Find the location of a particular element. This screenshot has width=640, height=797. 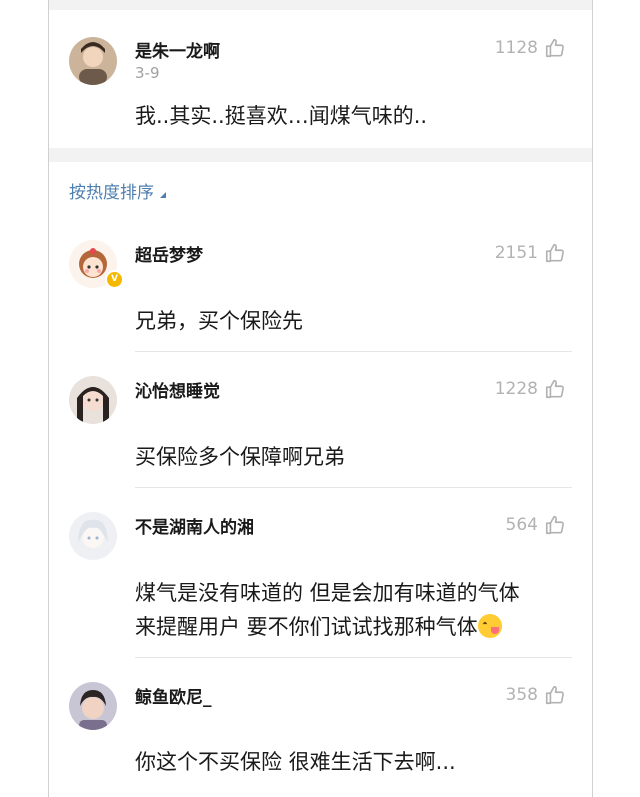

yum-emoji-icon is located at coordinates (489, 626).